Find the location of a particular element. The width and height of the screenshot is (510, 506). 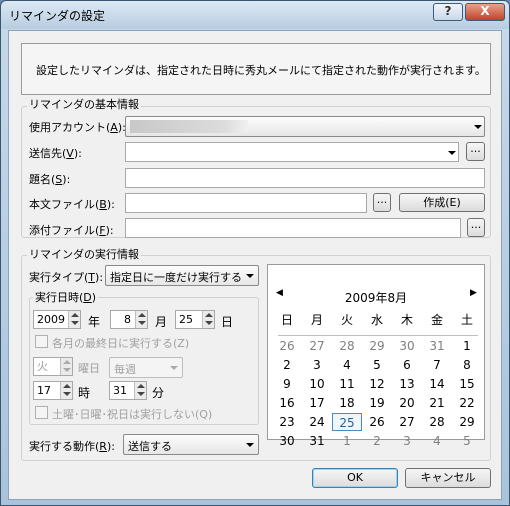

year-spin is located at coordinates (74, 319).